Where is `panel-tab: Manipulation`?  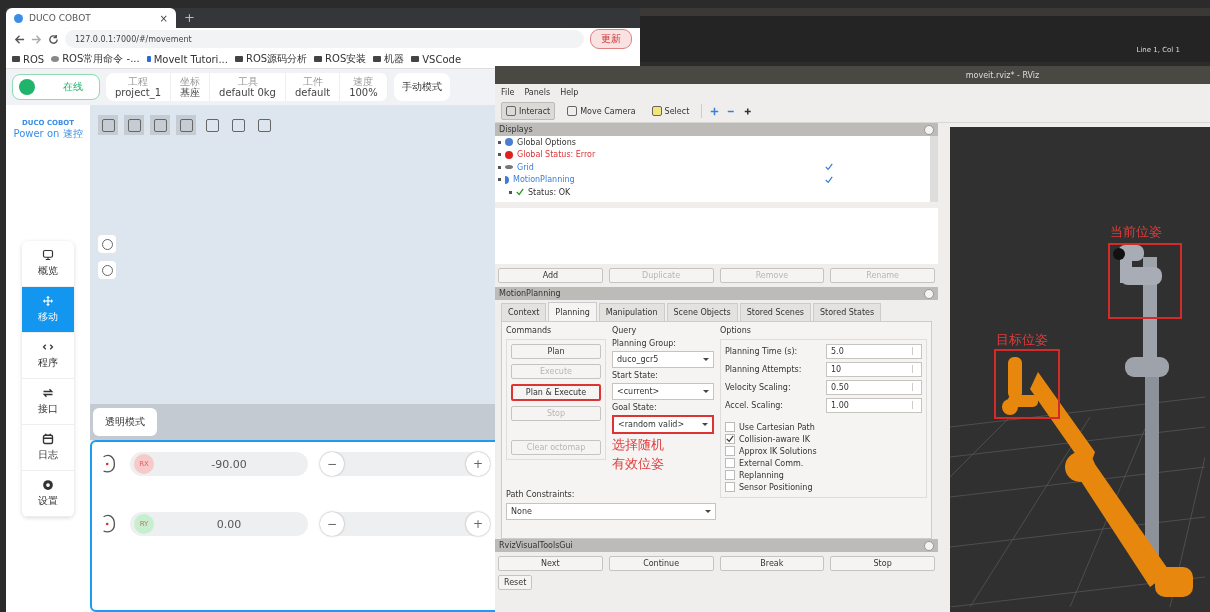
panel-tab: Manipulation is located at coordinates (631, 312).